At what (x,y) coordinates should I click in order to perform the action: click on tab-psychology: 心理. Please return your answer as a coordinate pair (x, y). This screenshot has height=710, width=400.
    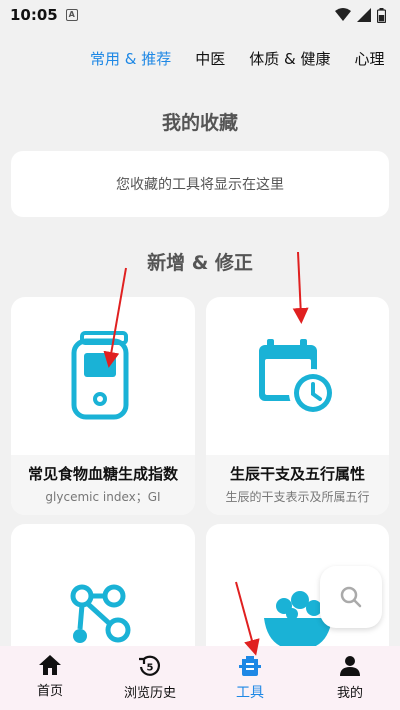
    Looking at the image, I should click on (369, 58).